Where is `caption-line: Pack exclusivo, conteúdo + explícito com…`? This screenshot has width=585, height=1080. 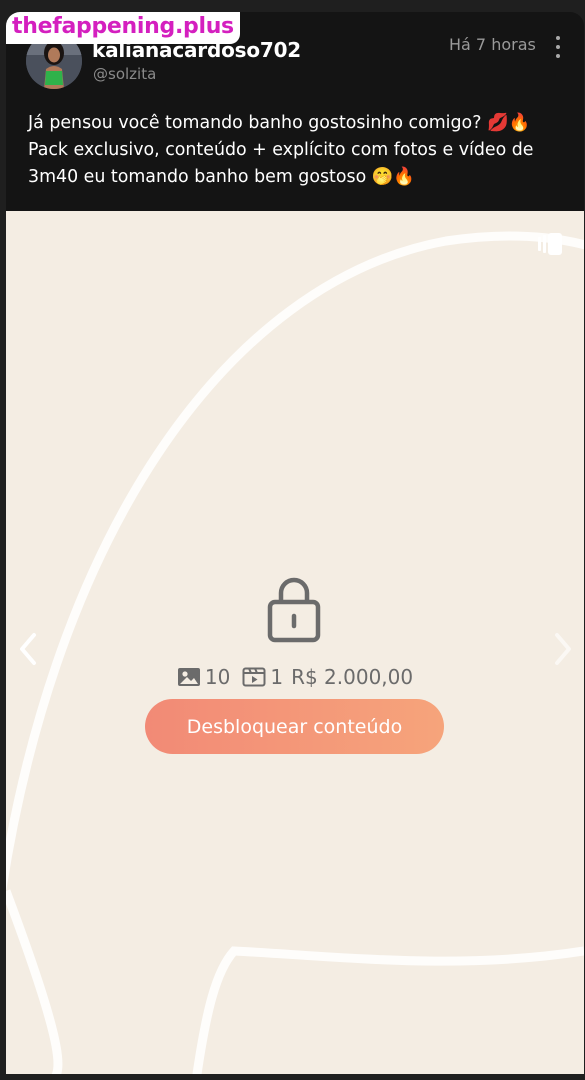
caption-line: Pack exclusivo, conteúdo + explícito com… is located at coordinates (281, 150).